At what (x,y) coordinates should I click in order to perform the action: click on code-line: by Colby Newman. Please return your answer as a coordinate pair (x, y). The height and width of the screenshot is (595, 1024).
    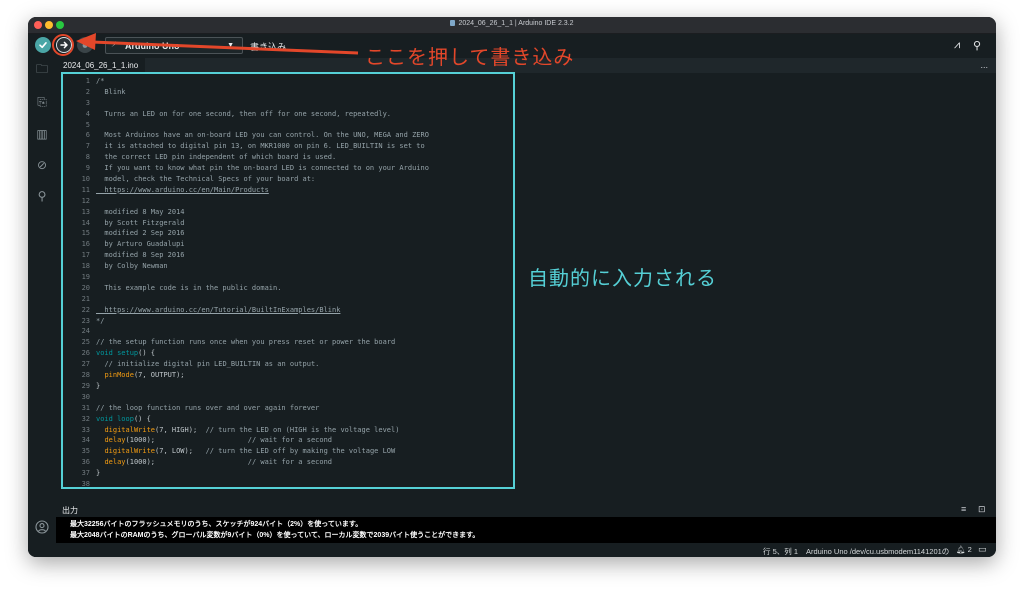
    Looking at the image, I should click on (132, 266).